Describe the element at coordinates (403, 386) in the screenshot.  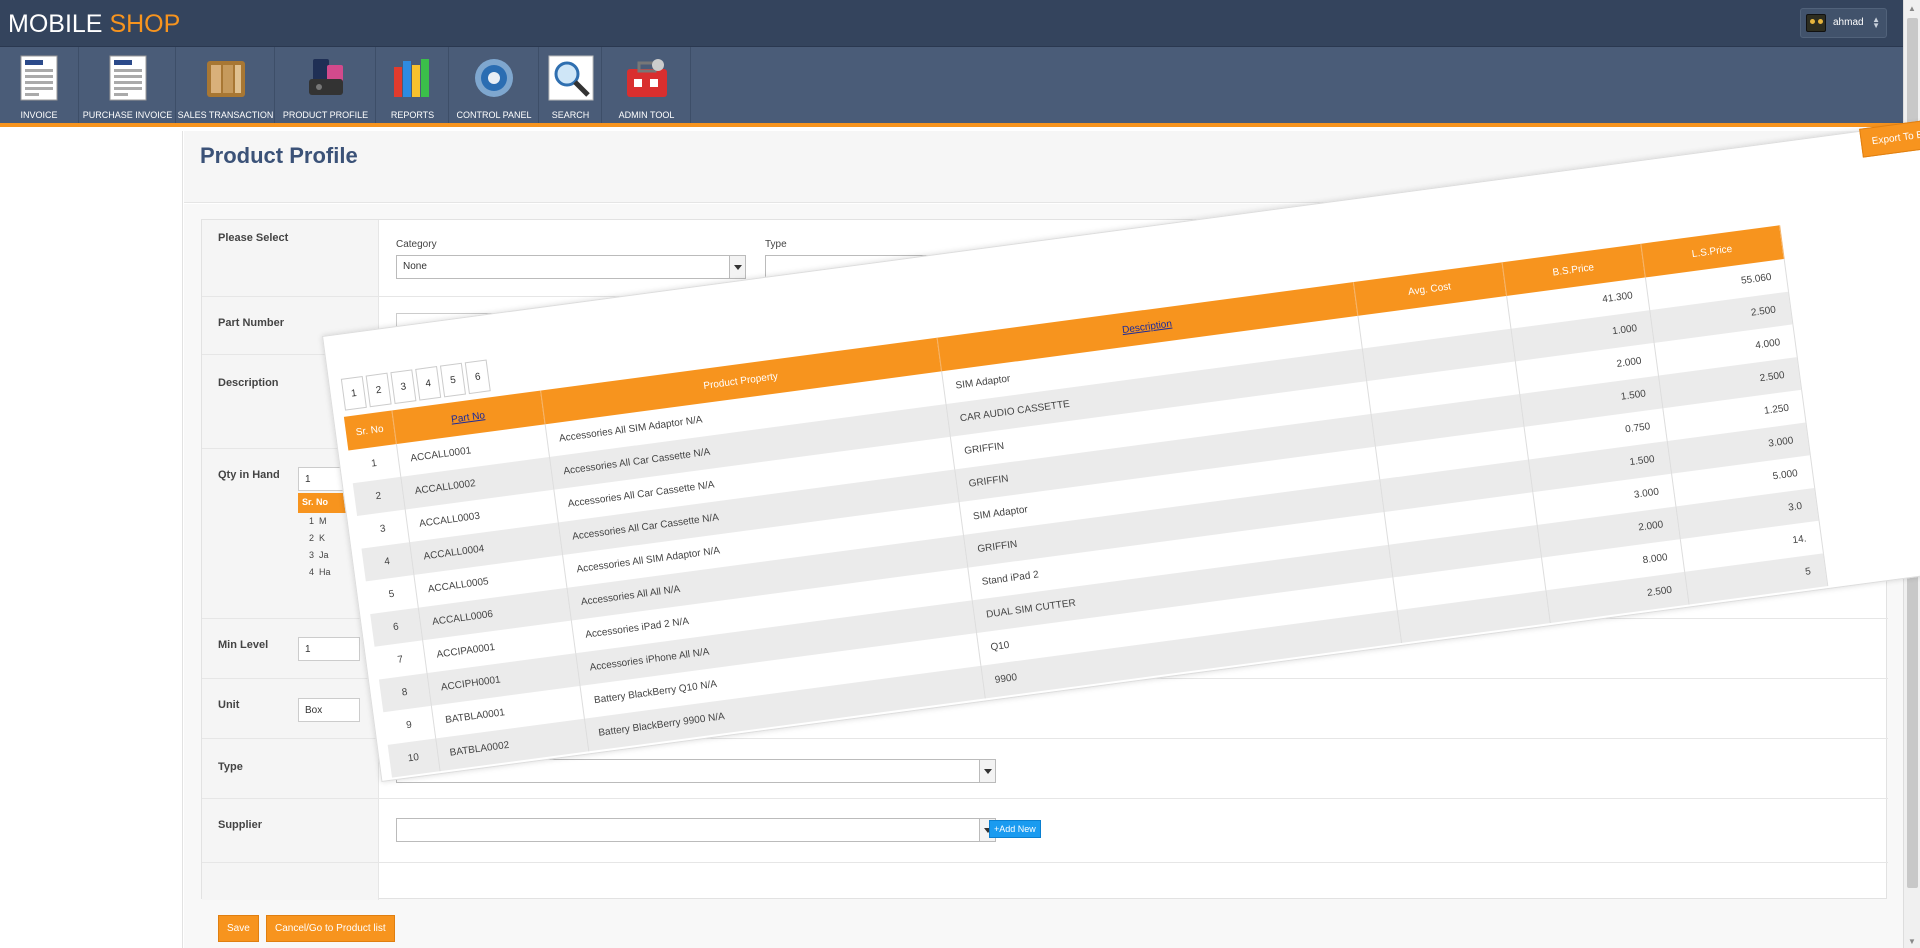
I see `page-button: 3` at that location.